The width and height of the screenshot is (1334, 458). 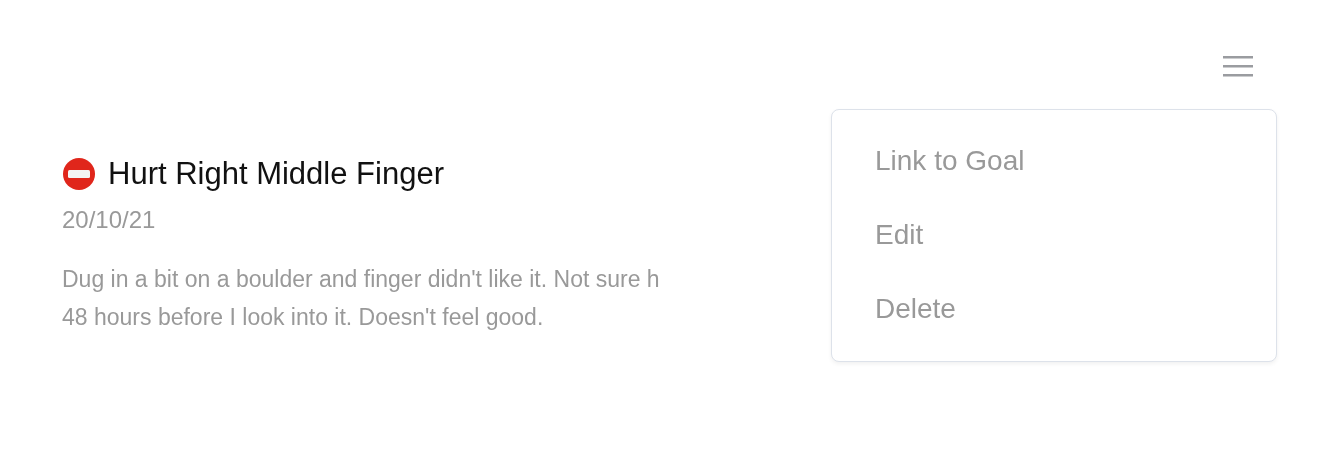 I want to click on menu-icon, so click(x=1238, y=66).